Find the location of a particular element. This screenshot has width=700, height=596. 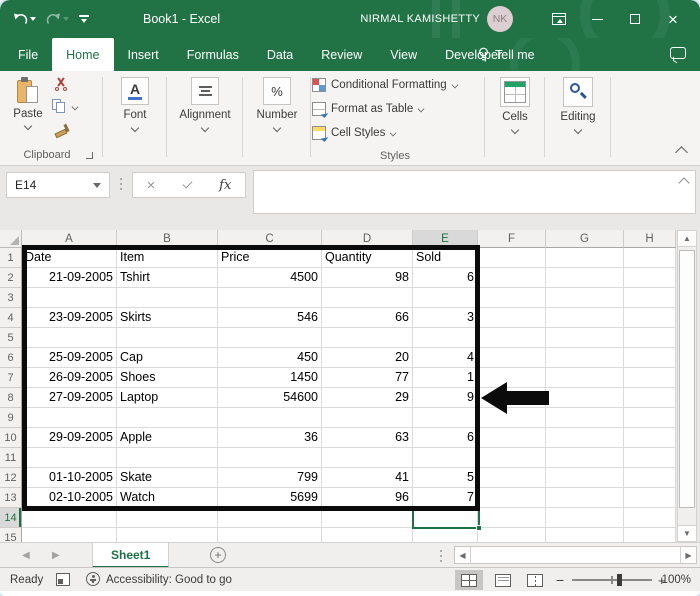

redo-button is located at coordinates (57, 19).